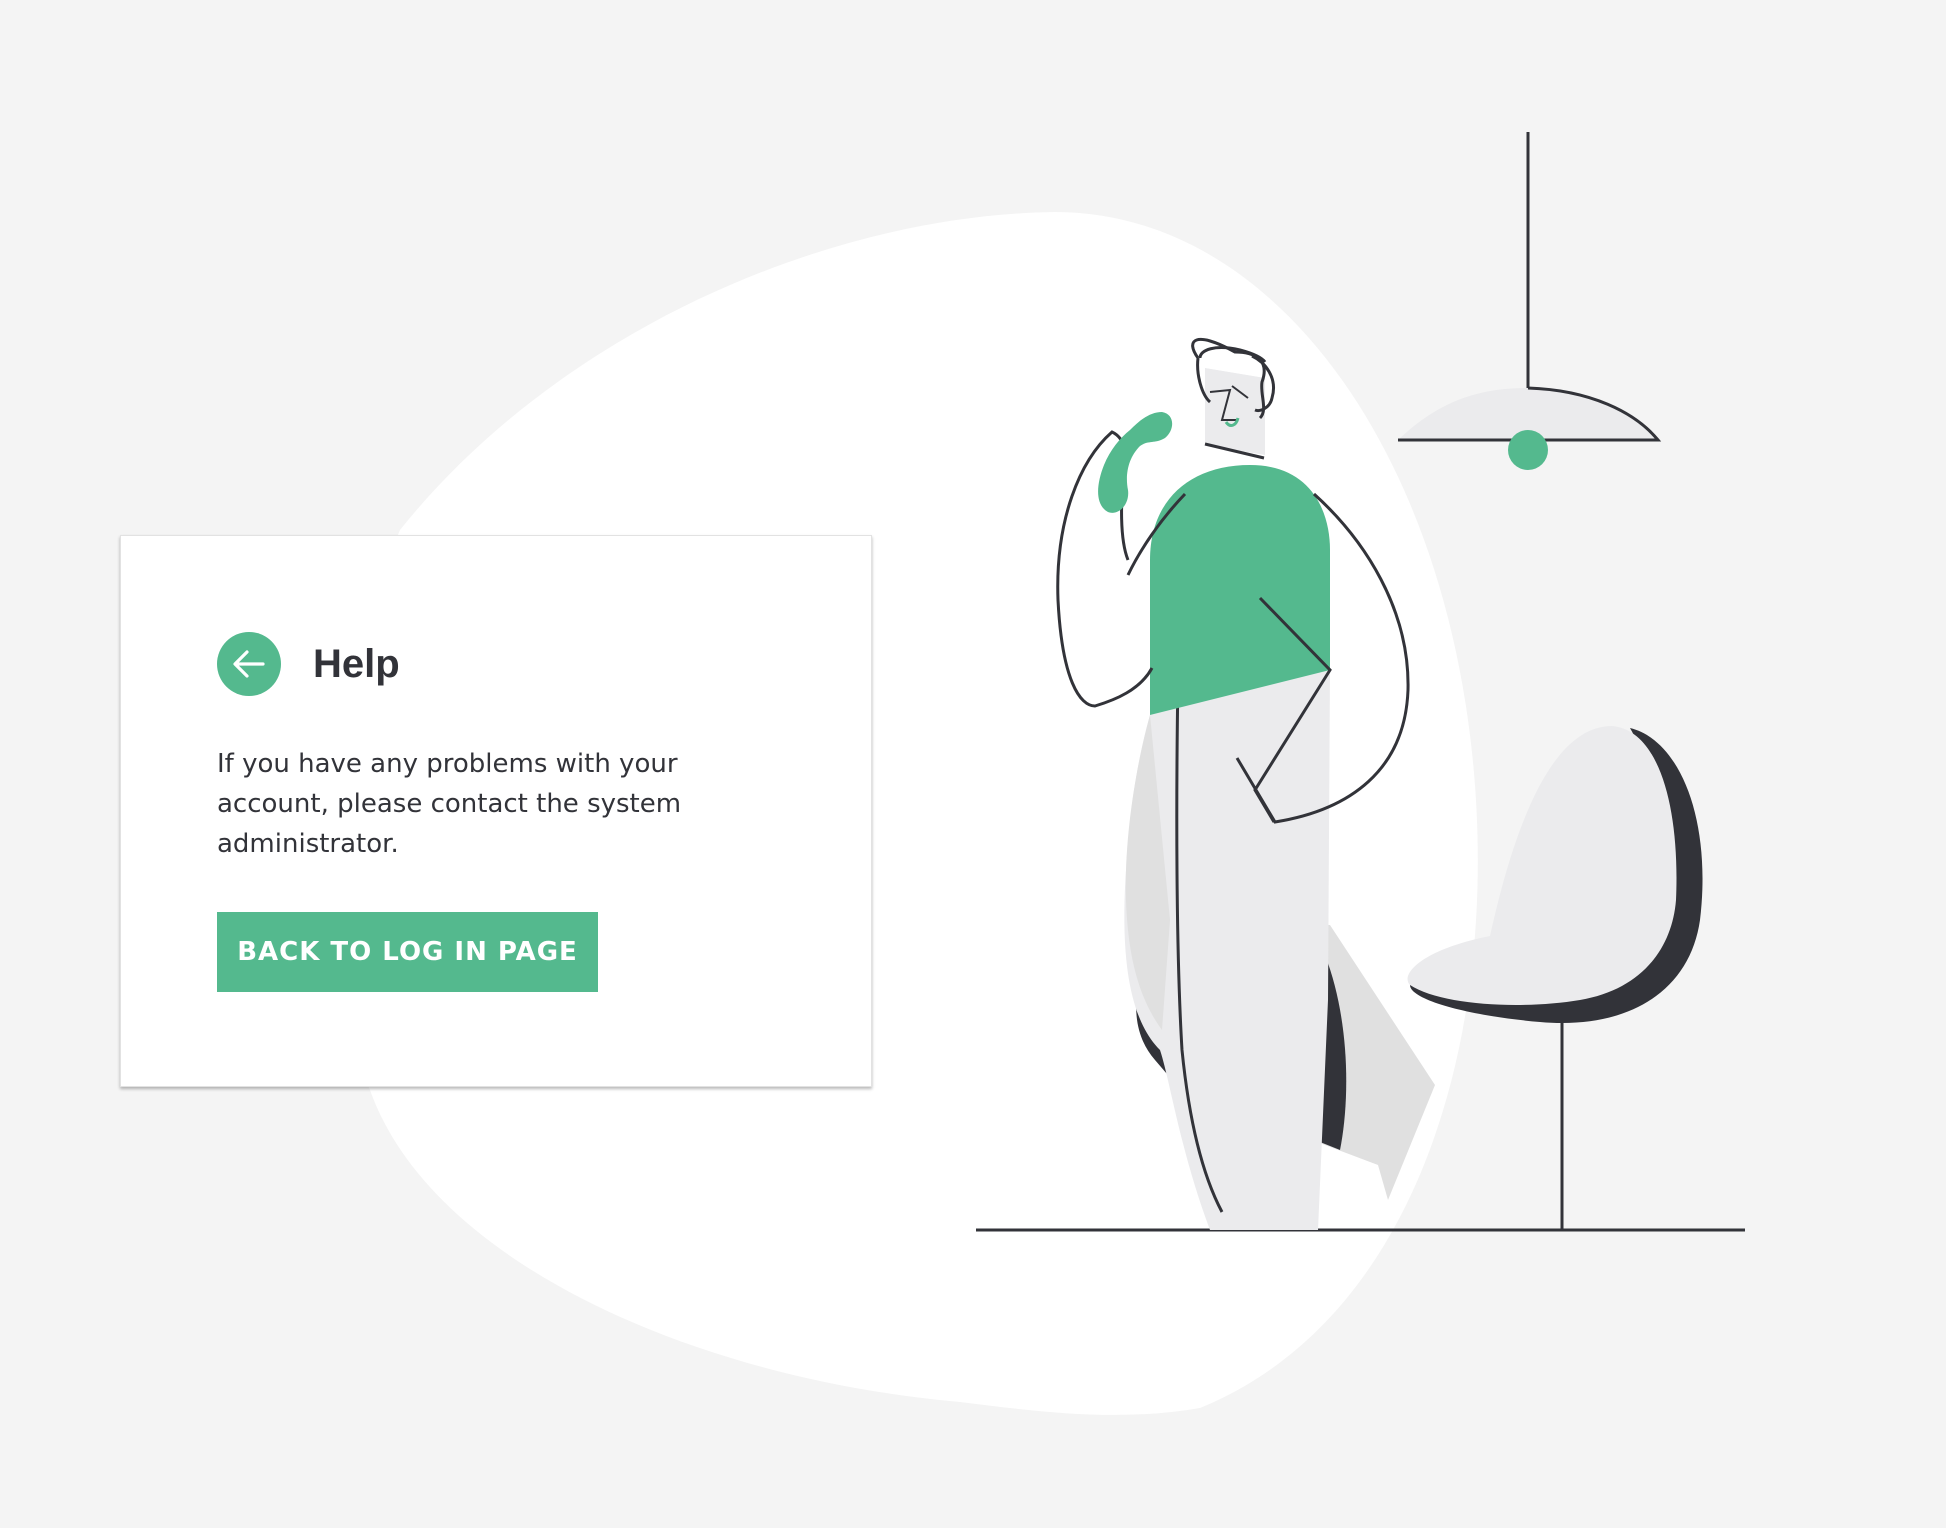  What do you see at coordinates (407, 952) in the screenshot?
I see `back-to-login-button: BACK TO LOG IN PAGE` at bounding box center [407, 952].